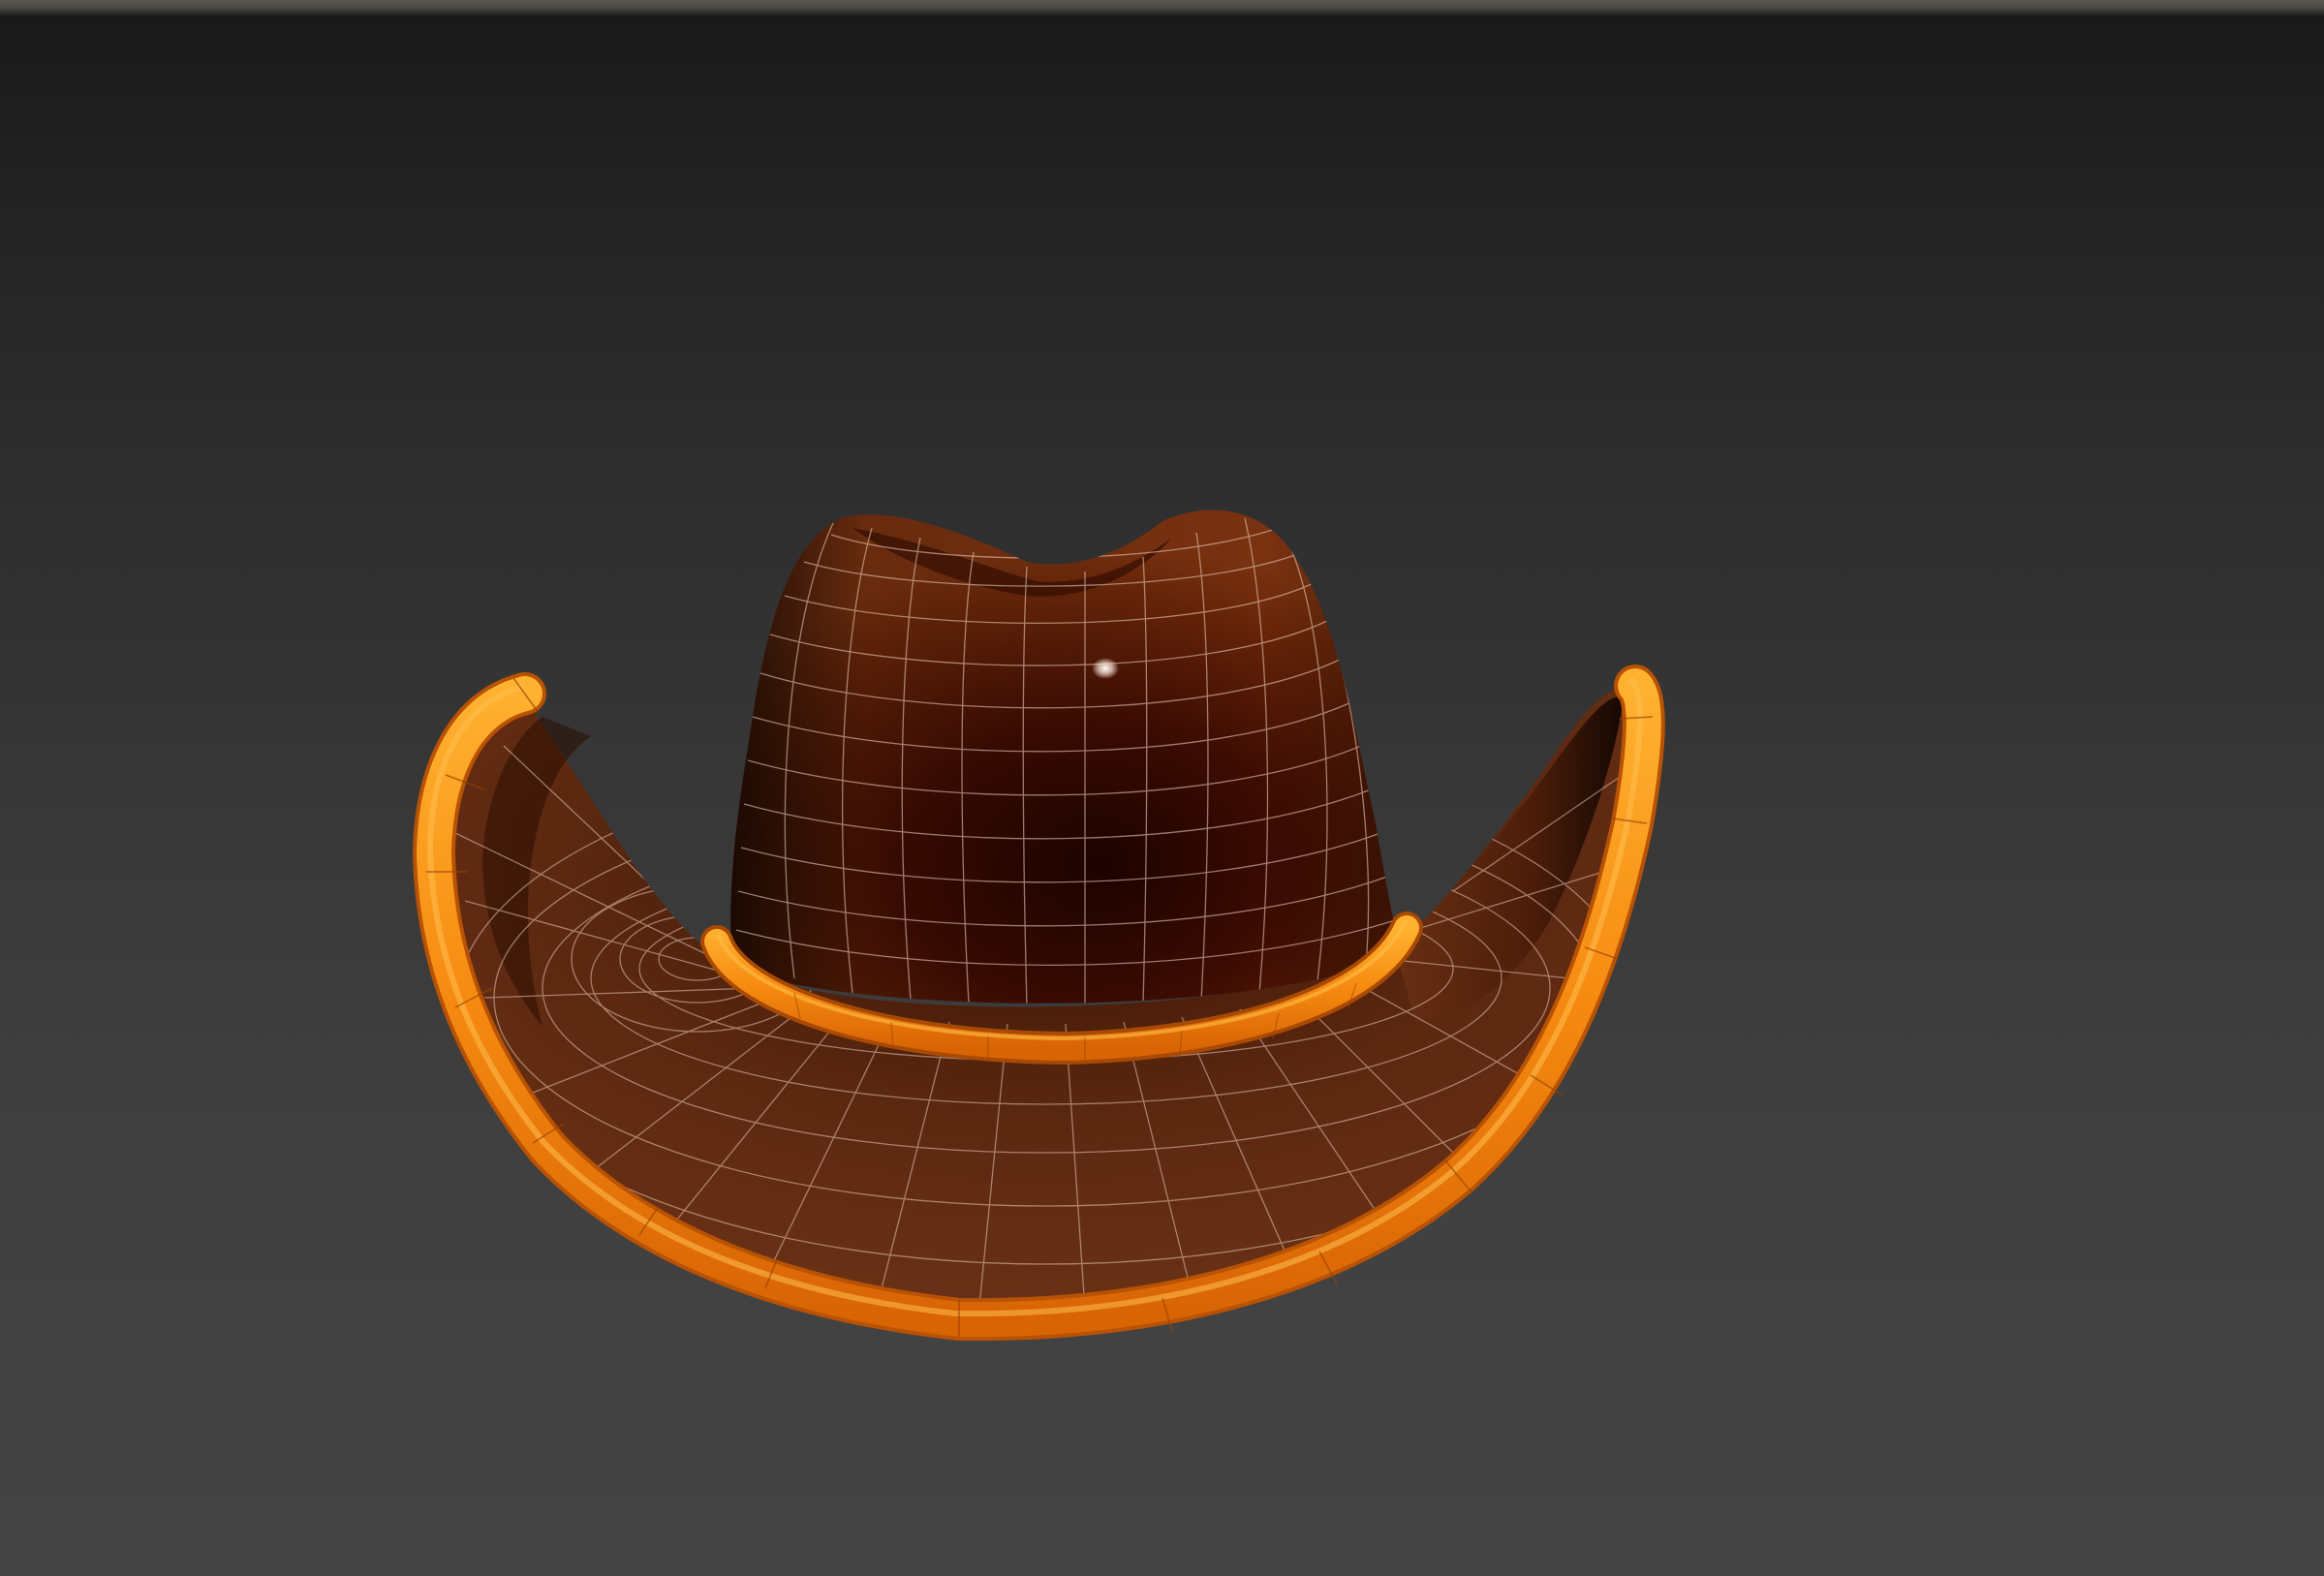 This screenshot has width=2324, height=1576. Describe the element at coordinates (1105, 668) in the screenshot. I see `specular-highlight` at that location.